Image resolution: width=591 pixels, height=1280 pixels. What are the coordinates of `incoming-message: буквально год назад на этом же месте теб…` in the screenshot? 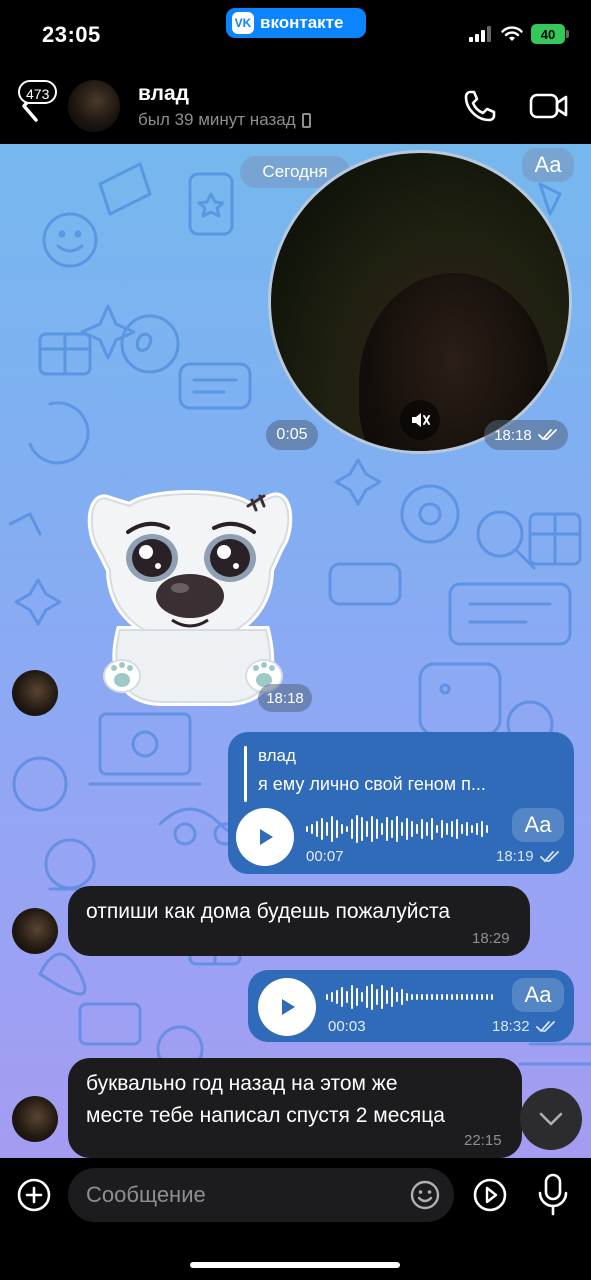 It's located at (295, 1108).